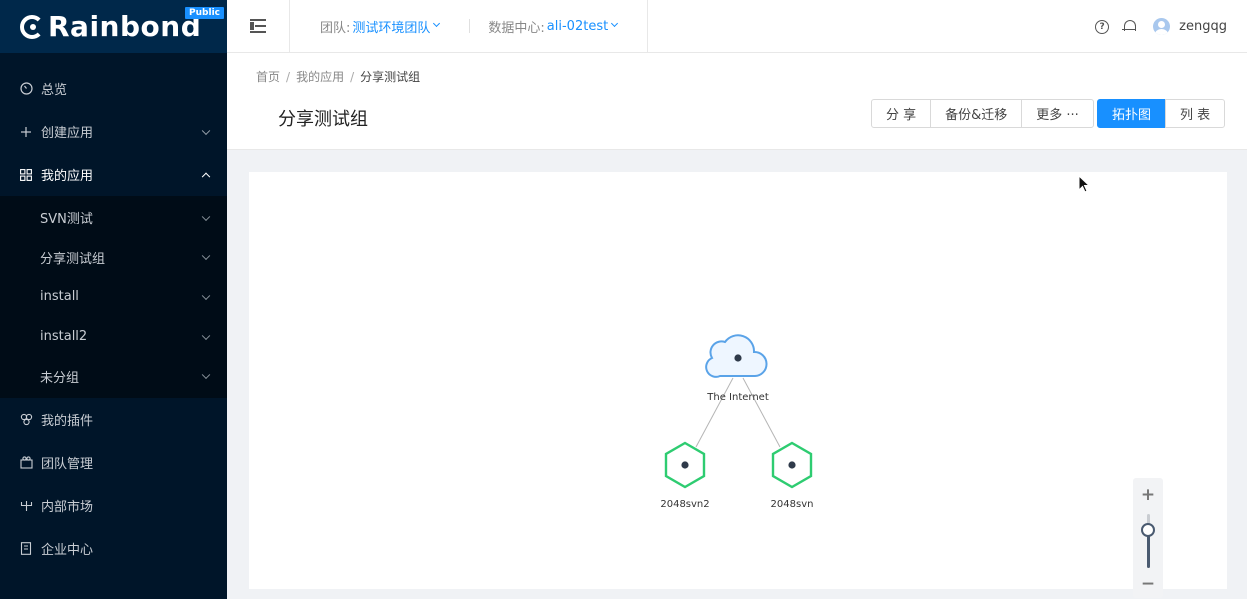  I want to click on datacenter-selector: 数据中心: ali-02test, so click(558, 26).